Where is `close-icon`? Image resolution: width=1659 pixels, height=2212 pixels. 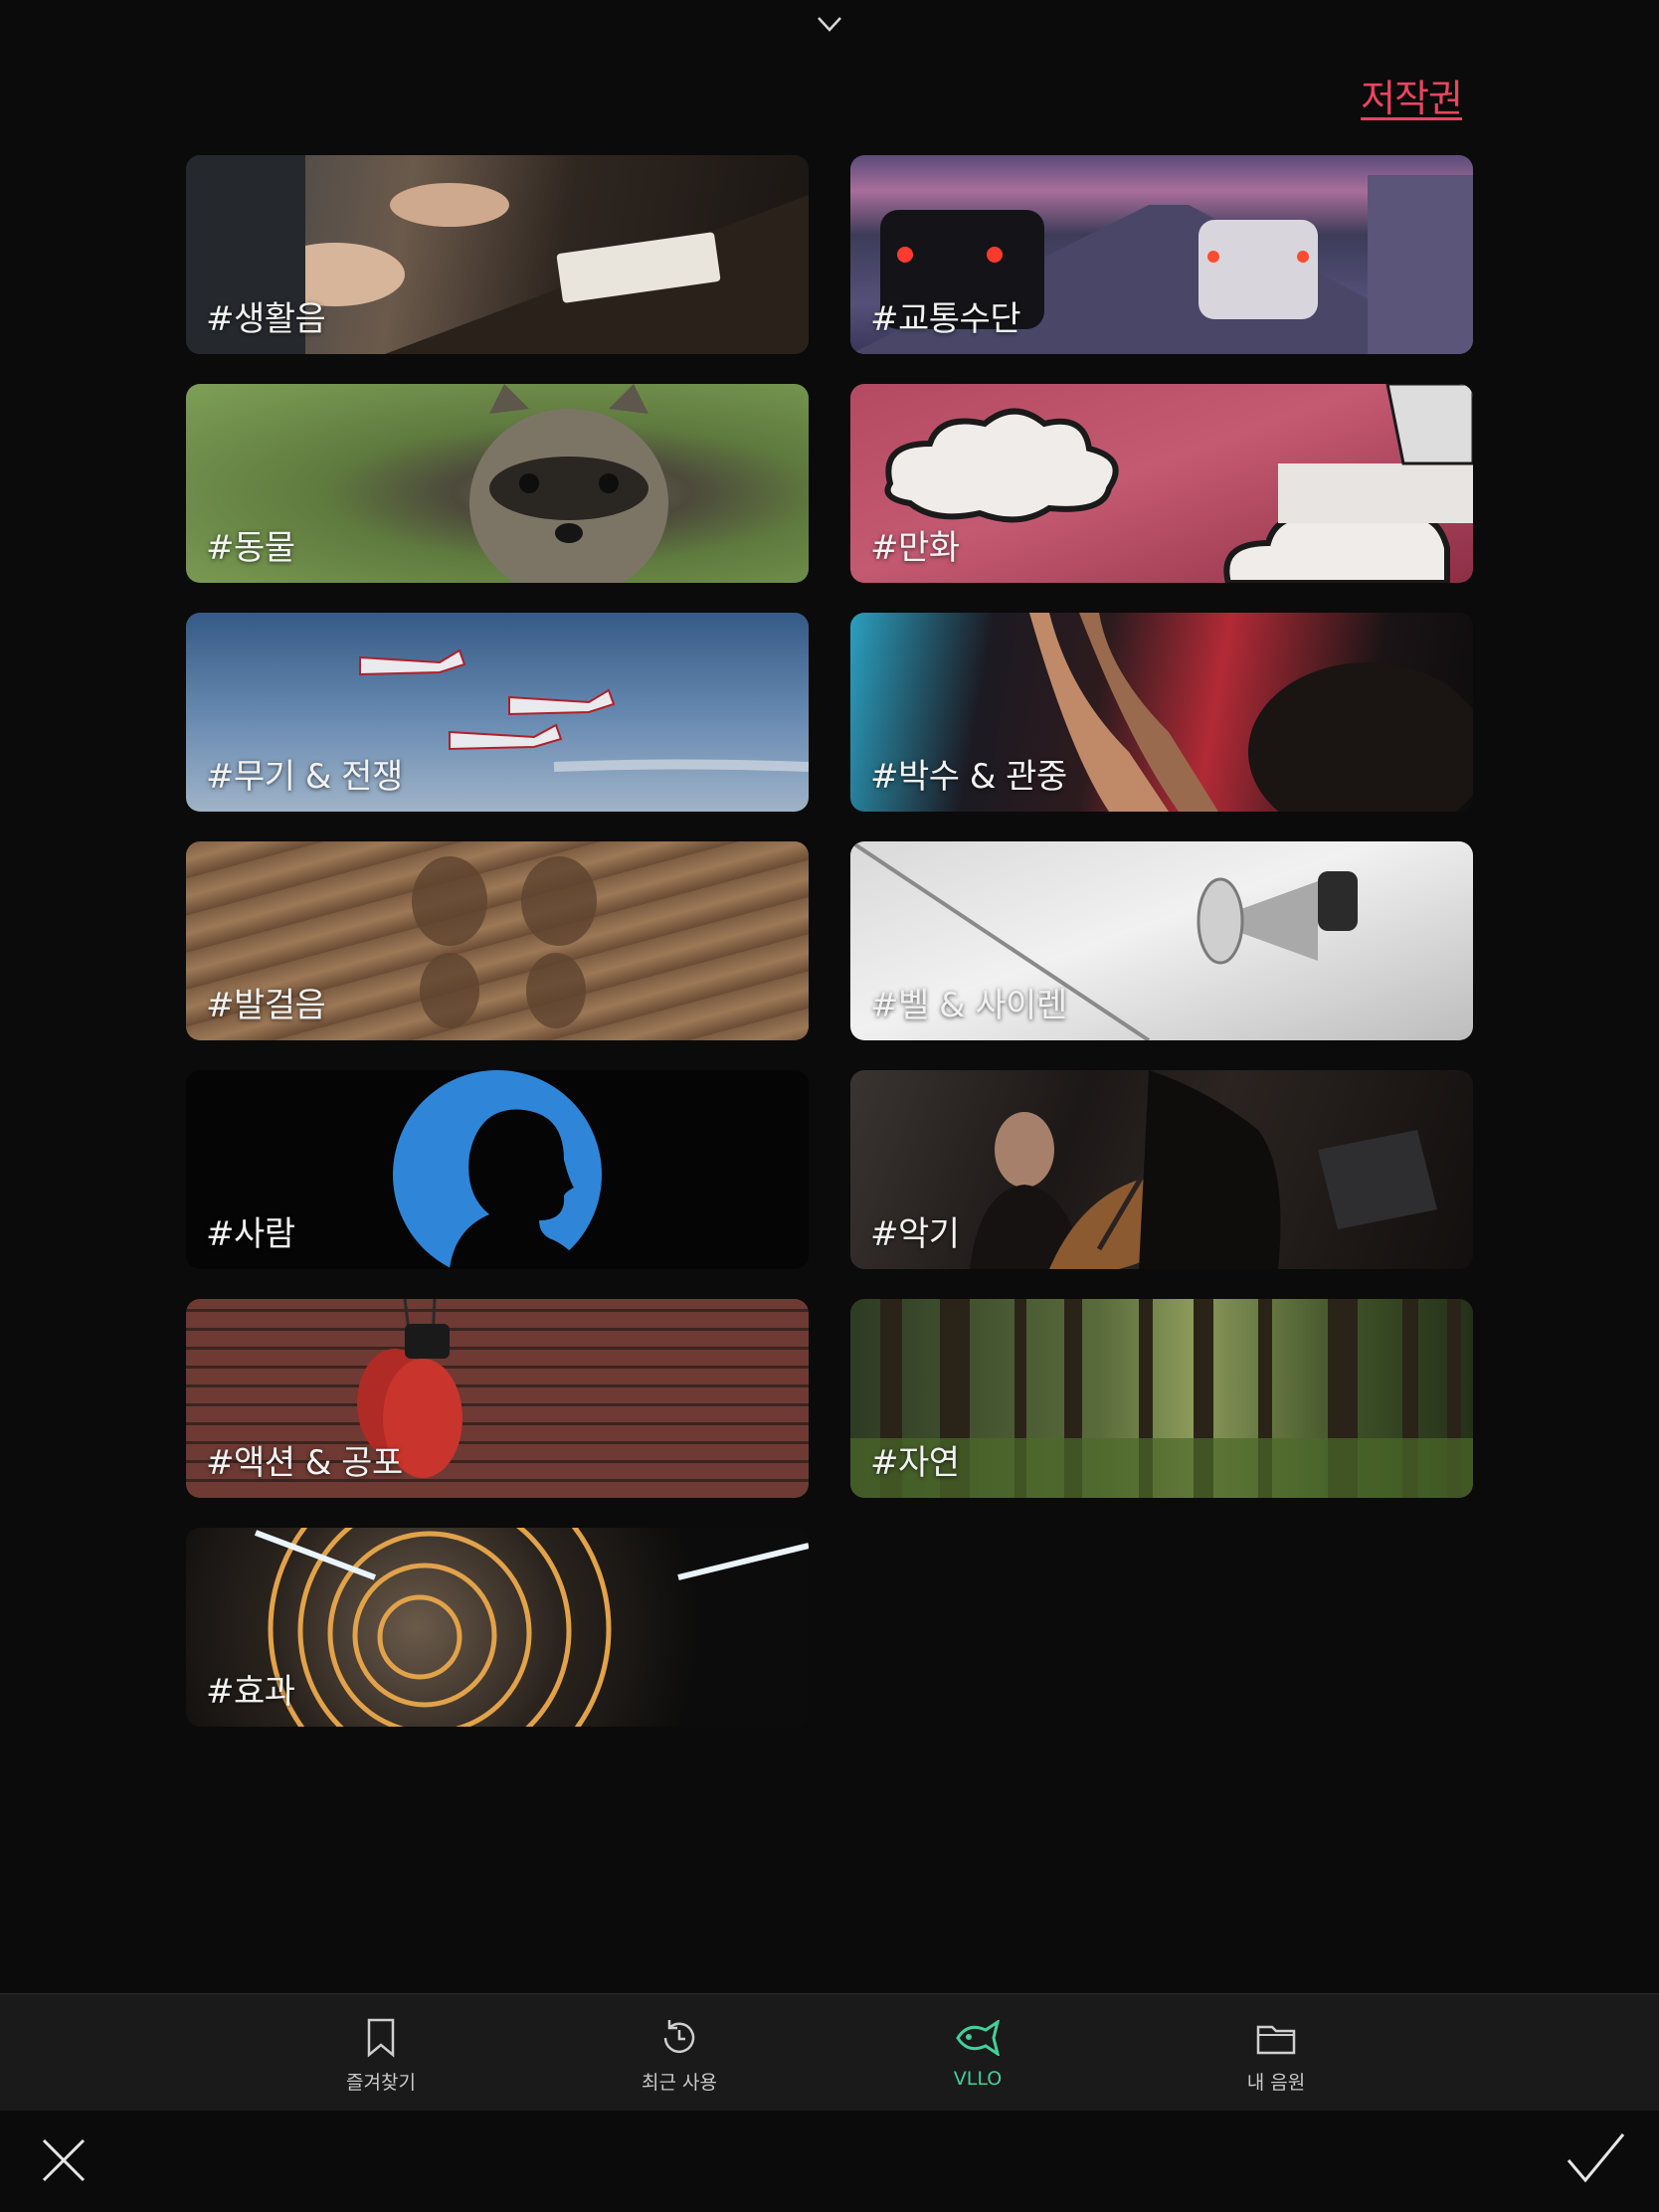 close-icon is located at coordinates (64, 2160).